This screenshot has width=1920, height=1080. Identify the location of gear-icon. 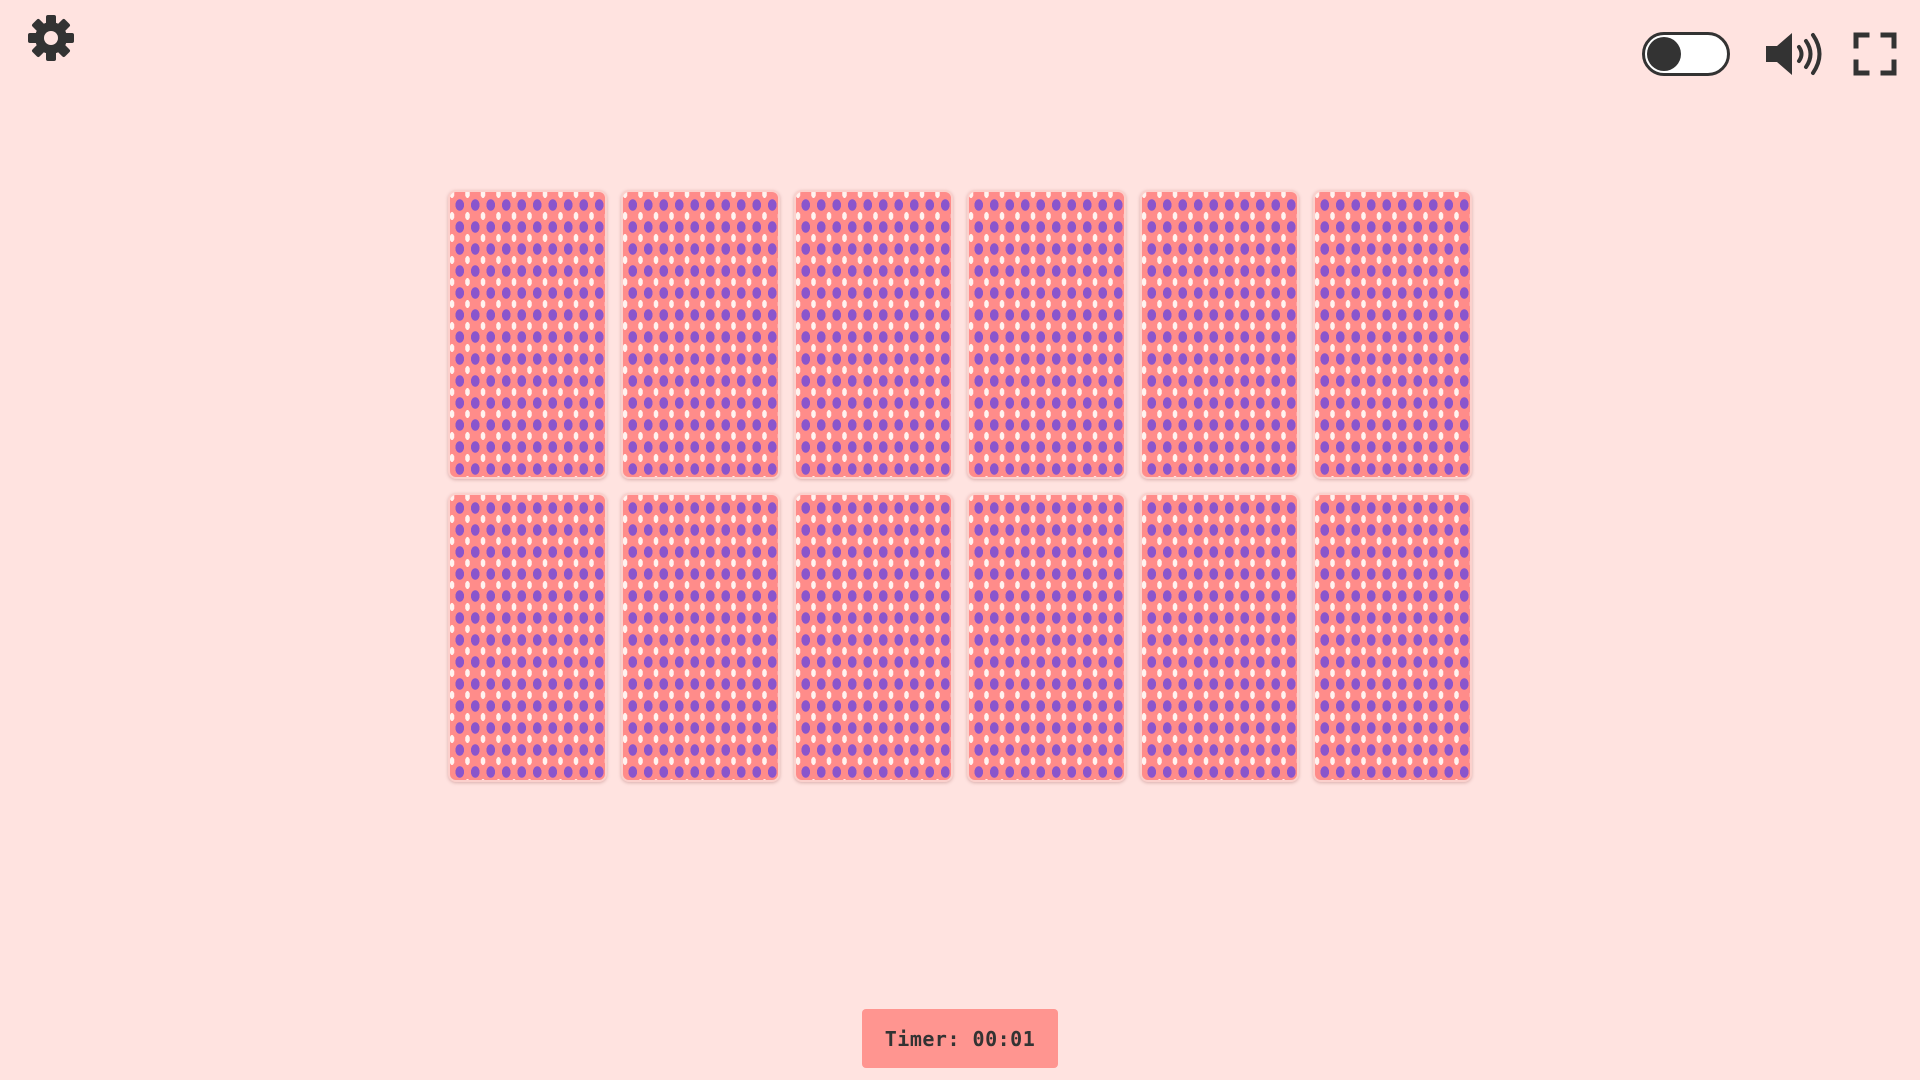
(51, 38).